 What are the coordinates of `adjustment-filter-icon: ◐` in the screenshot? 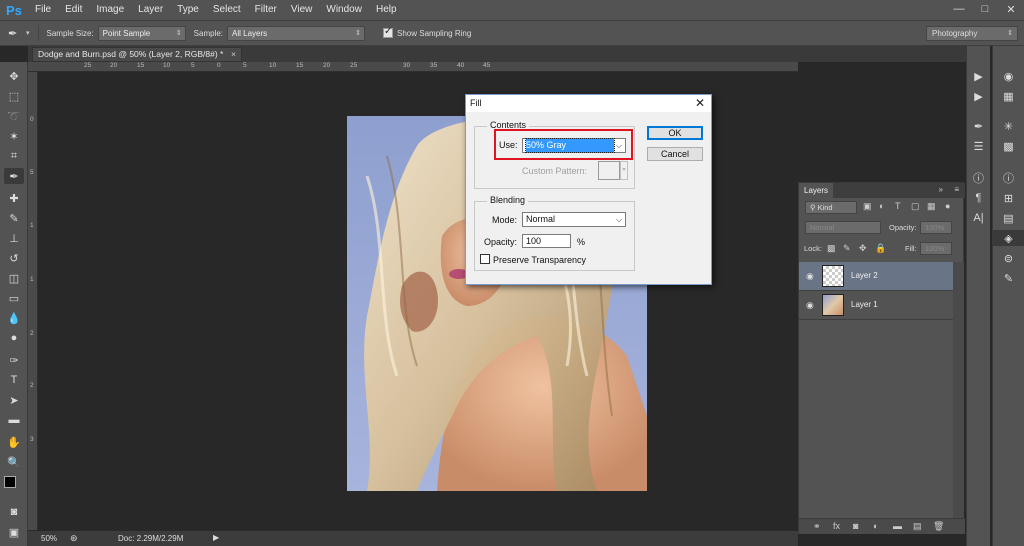 It's located at (881, 206).